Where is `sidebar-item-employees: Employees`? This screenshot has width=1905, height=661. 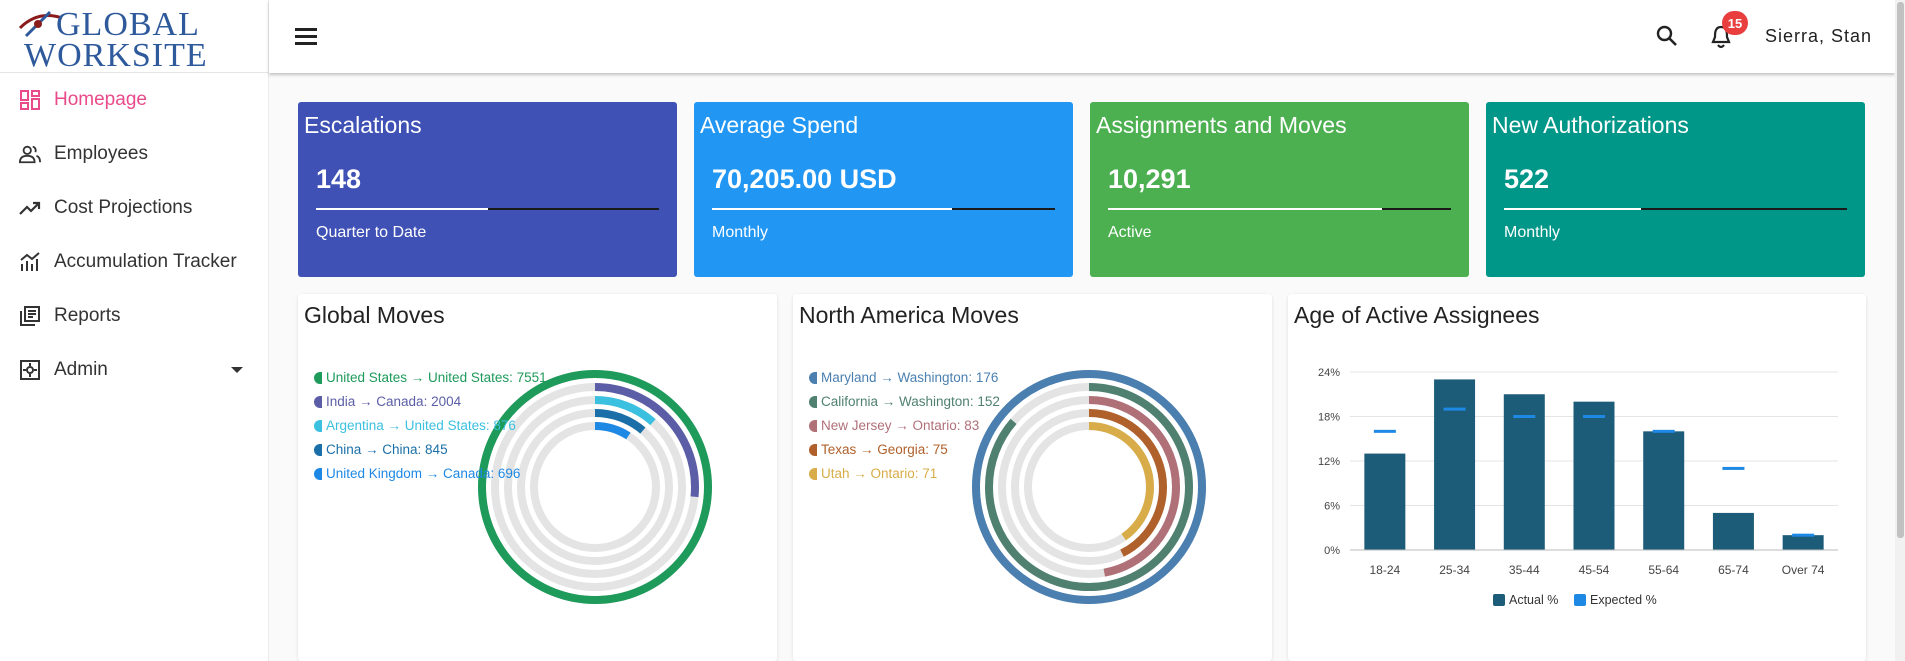 sidebar-item-employees: Employees is located at coordinates (134, 154).